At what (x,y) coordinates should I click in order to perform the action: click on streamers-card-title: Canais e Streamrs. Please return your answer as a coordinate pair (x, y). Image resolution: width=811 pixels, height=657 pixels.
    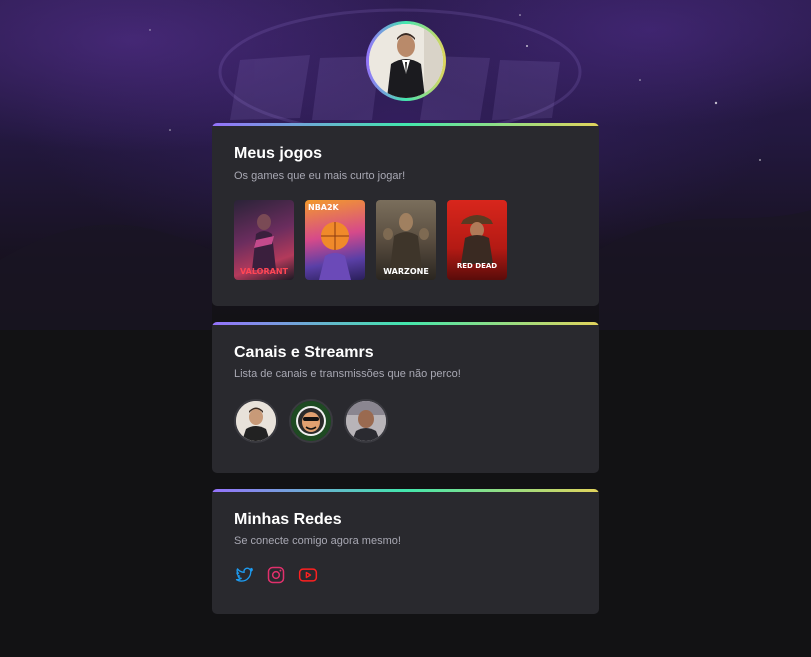
    Looking at the image, I should click on (304, 352).